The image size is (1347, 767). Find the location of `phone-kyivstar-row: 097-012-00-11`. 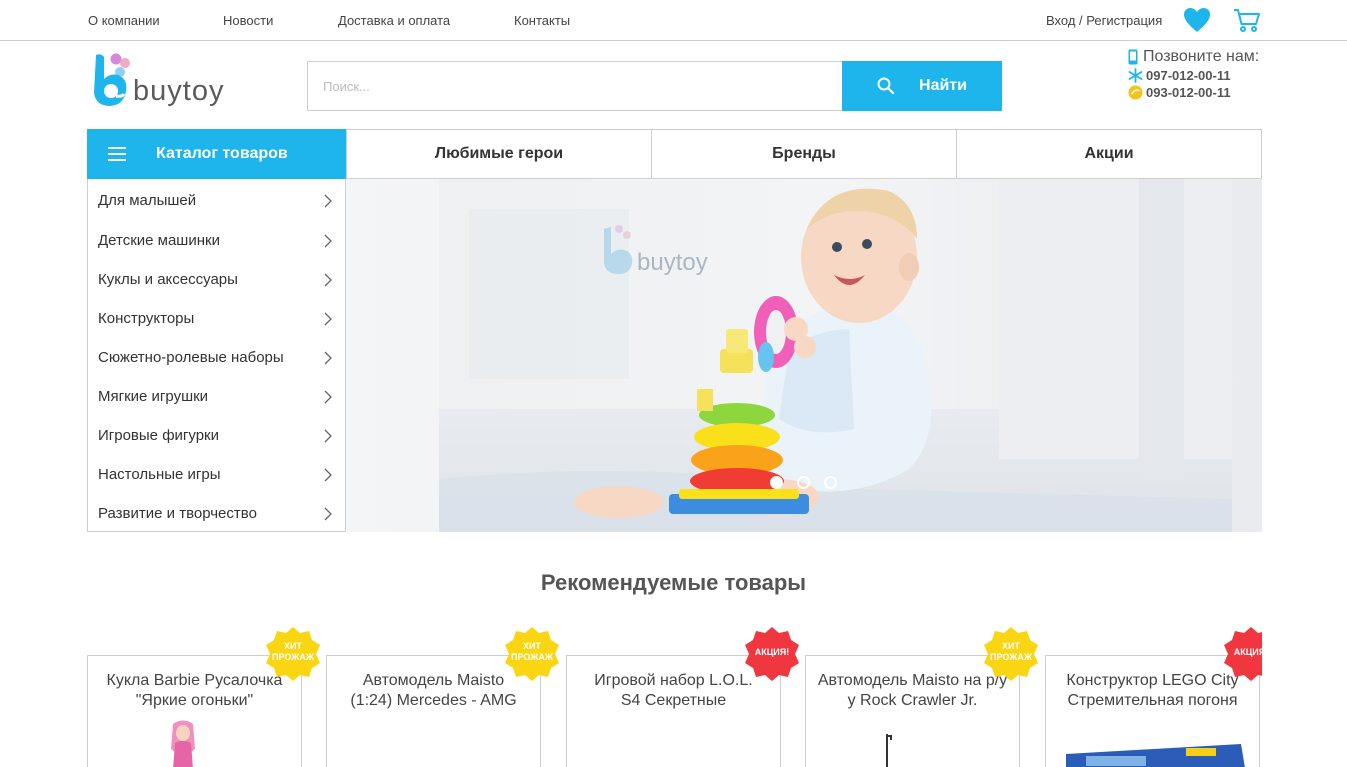

phone-kyivstar-row: 097-012-00-11 is located at coordinates (1198, 75).